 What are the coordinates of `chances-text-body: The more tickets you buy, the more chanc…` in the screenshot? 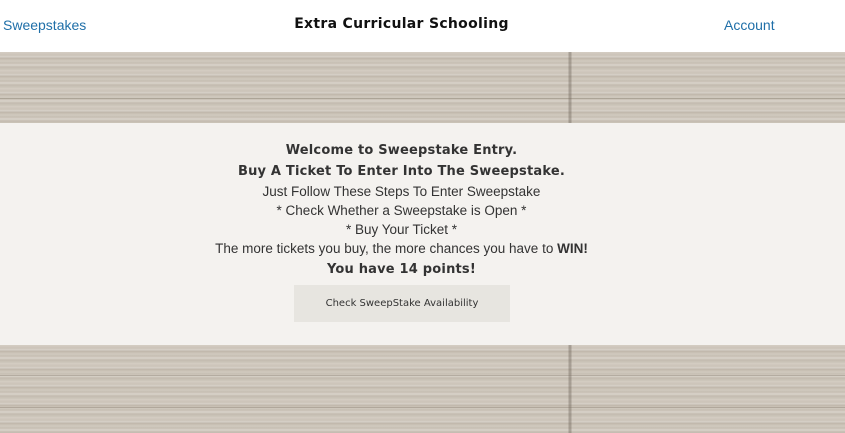 It's located at (386, 248).